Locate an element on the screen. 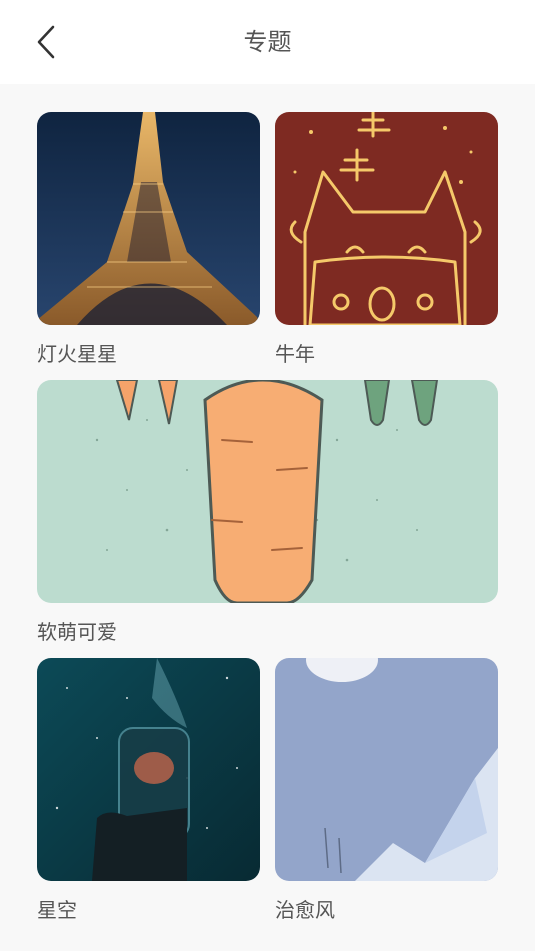 This screenshot has width=535, height=951. topic-label: 软萌可爱 is located at coordinates (77, 632).